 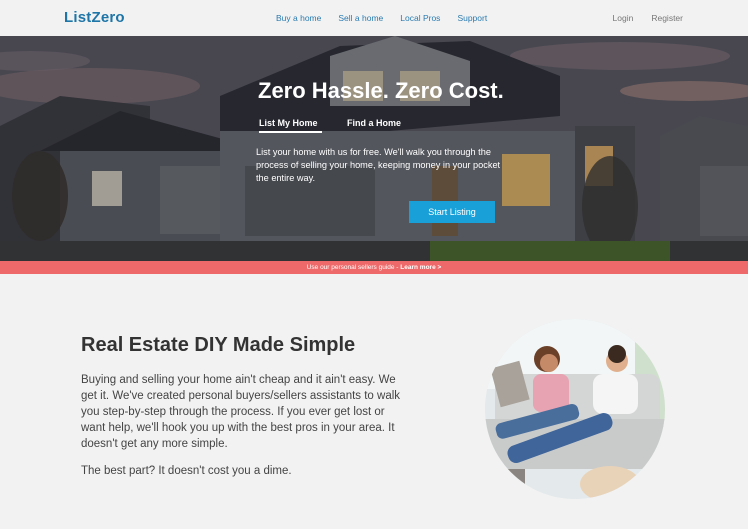 What do you see at coordinates (353, 267) in the screenshot?
I see `banner-text: Use our personal sellers guide -` at bounding box center [353, 267].